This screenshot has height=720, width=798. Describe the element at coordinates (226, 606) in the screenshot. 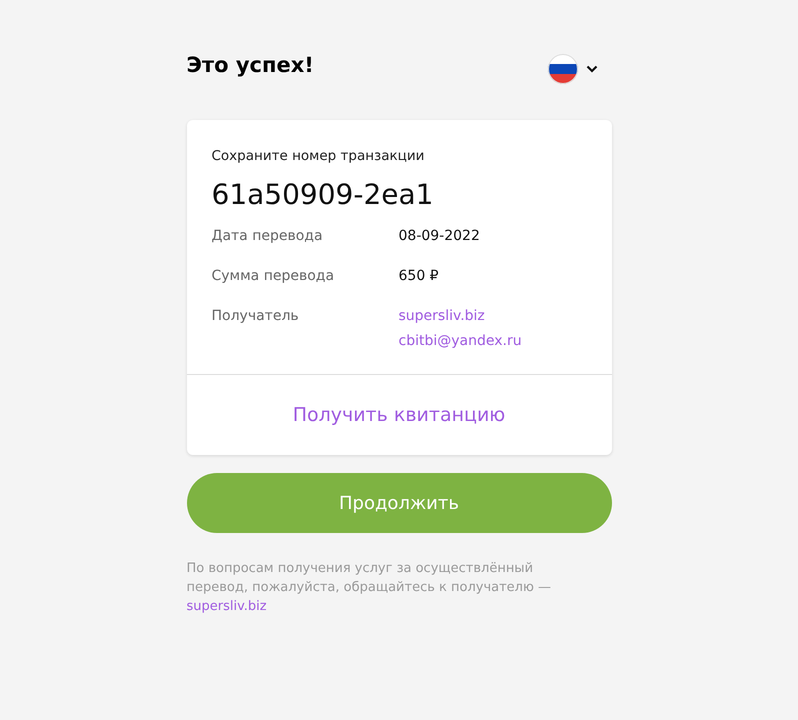

I see `footer-link: supersliv.biz` at that location.